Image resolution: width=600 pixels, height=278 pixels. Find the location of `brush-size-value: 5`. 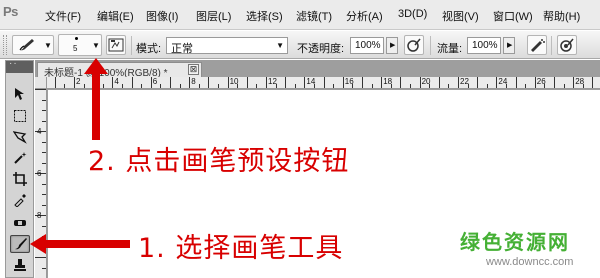

brush-size-value: 5 is located at coordinates (75, 48).